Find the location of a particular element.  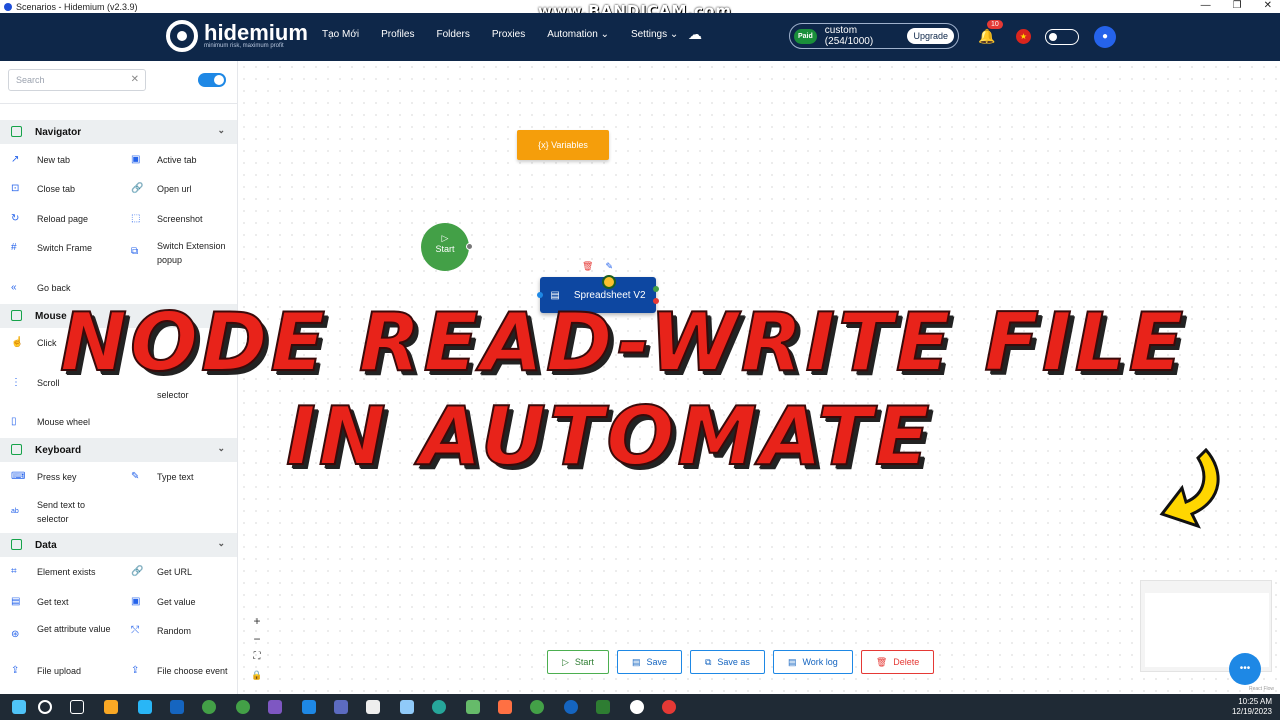

edit-icon: ✎ is located at coordinates (609, 266).